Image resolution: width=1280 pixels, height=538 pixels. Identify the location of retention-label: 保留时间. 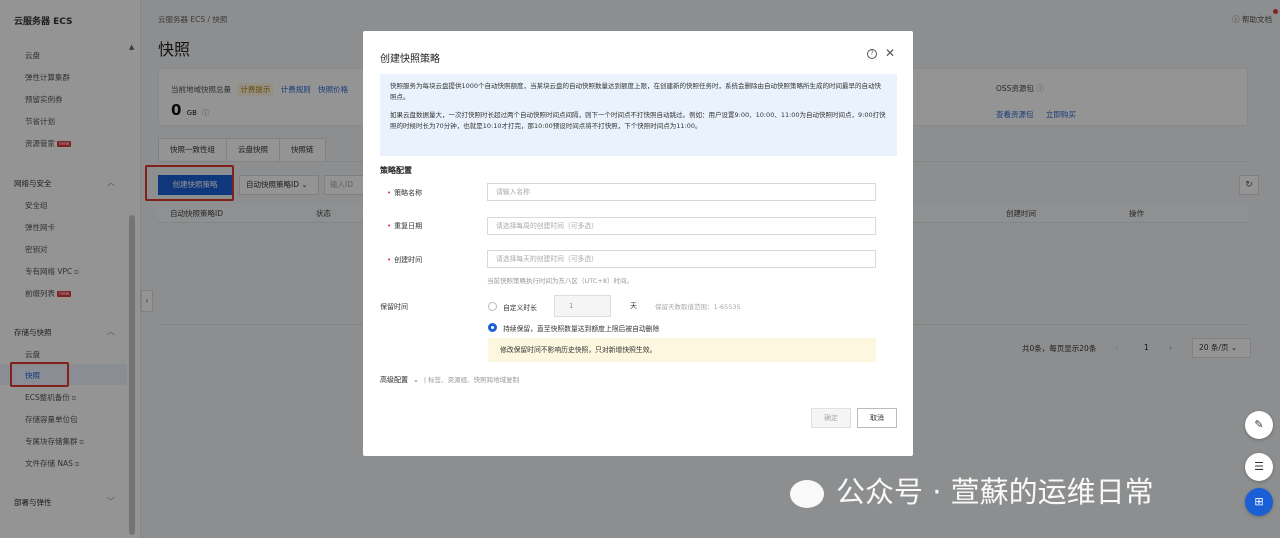
(394, 307).